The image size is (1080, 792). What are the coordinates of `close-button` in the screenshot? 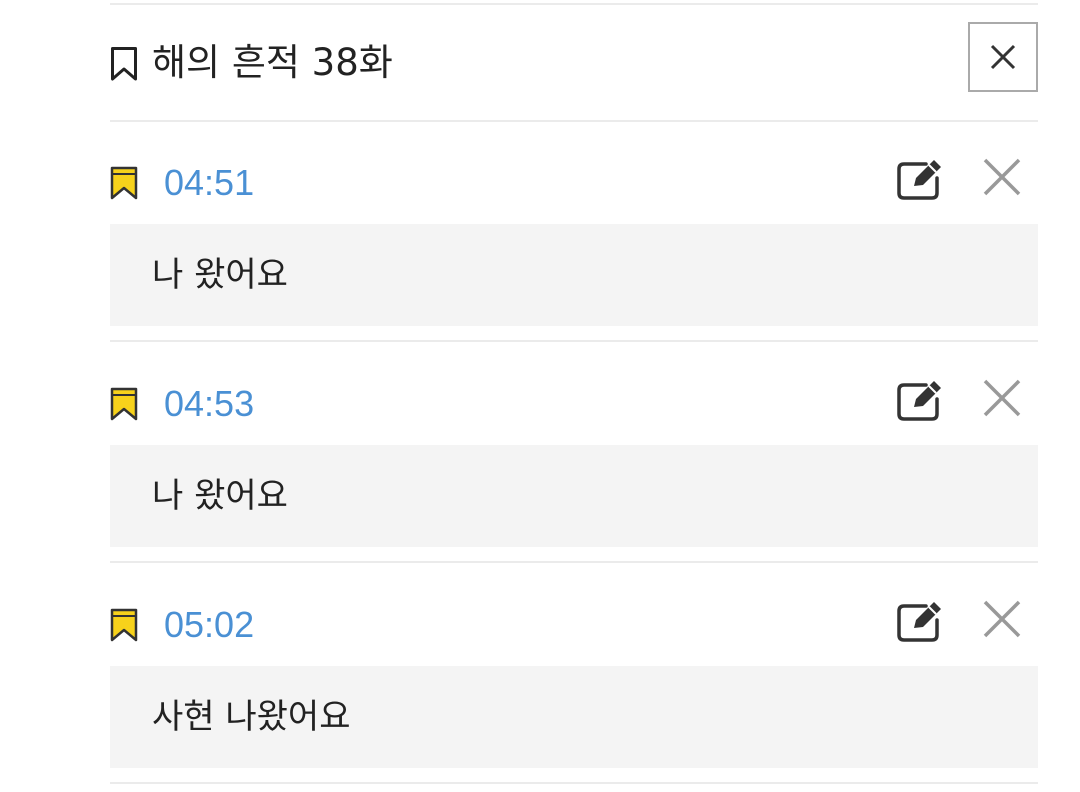 It's located at (1003, 57).